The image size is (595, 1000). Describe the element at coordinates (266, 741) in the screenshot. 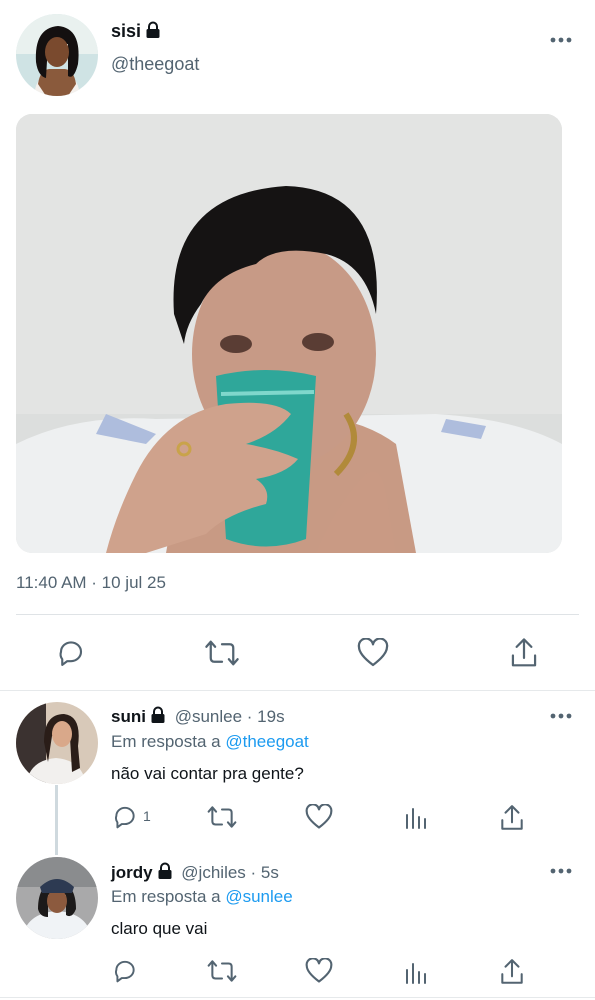

I see `reply-target-link: @theegoat` at that location.